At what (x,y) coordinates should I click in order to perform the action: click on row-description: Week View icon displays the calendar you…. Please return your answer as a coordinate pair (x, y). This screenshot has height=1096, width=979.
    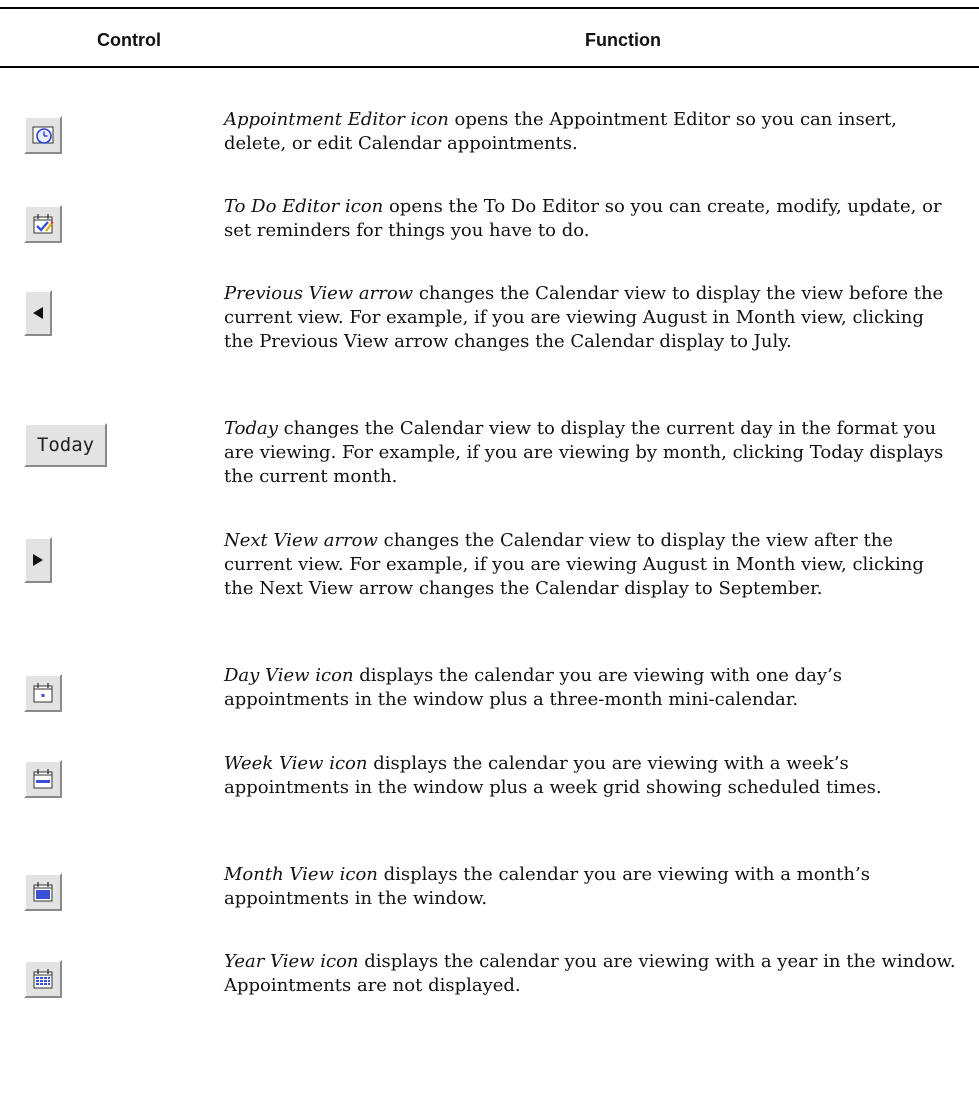
    Looking at the image, I should click on (591, 776).